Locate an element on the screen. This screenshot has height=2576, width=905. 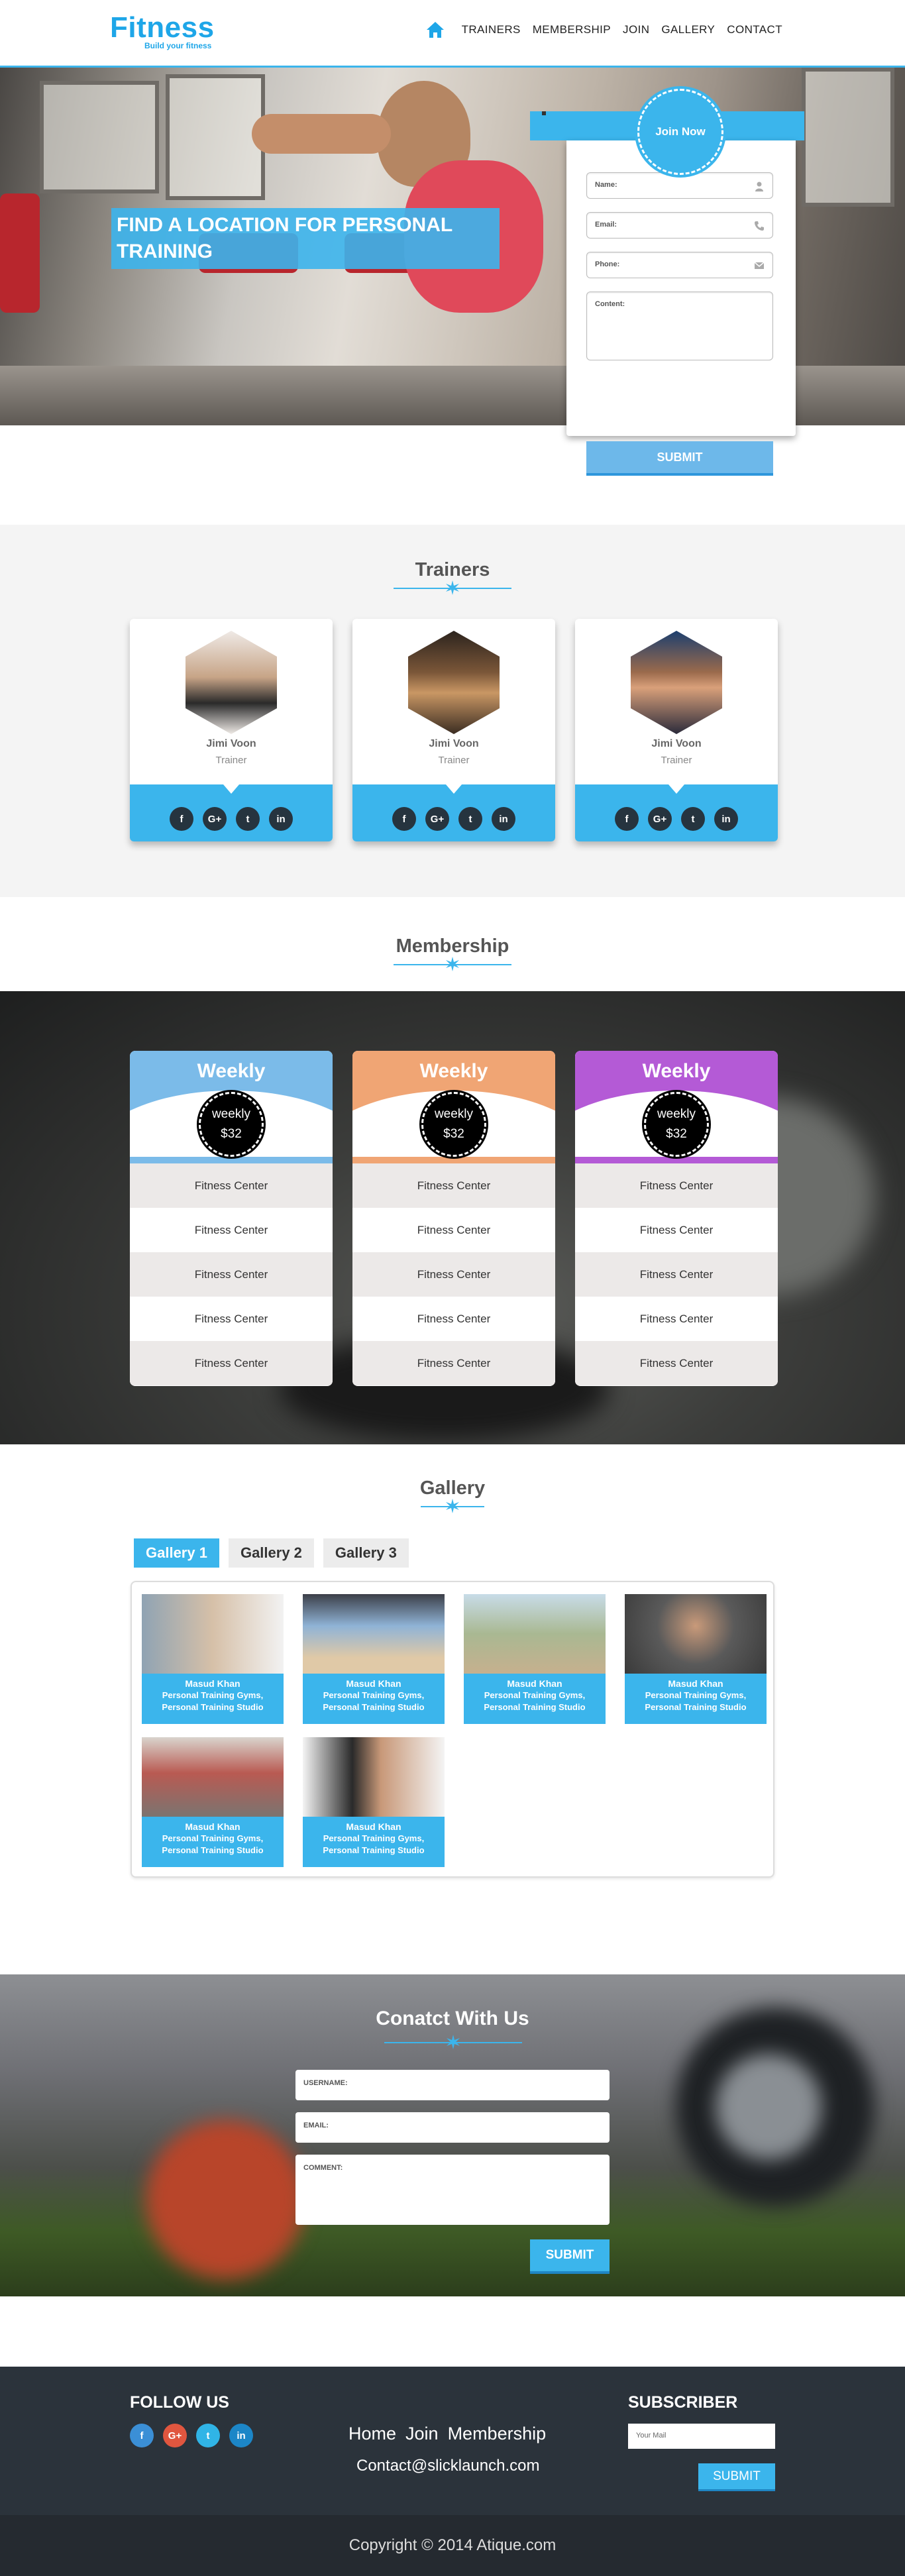
plan-header: Weekly weekly $32 is located at coordinates (453, 1107).